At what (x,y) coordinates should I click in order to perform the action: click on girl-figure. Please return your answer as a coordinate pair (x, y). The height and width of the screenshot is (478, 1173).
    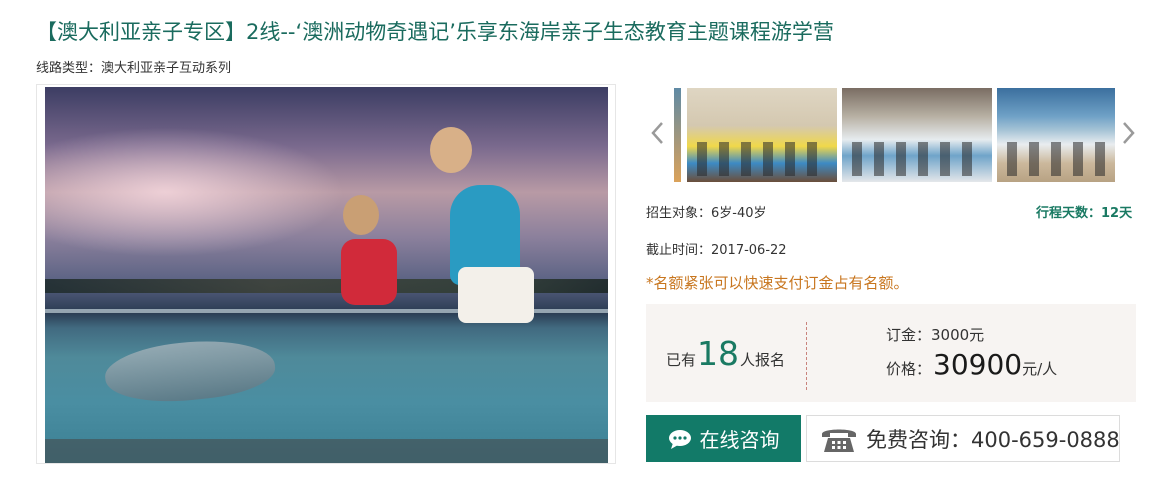
    Looking at the image, I should click on (373, 255).